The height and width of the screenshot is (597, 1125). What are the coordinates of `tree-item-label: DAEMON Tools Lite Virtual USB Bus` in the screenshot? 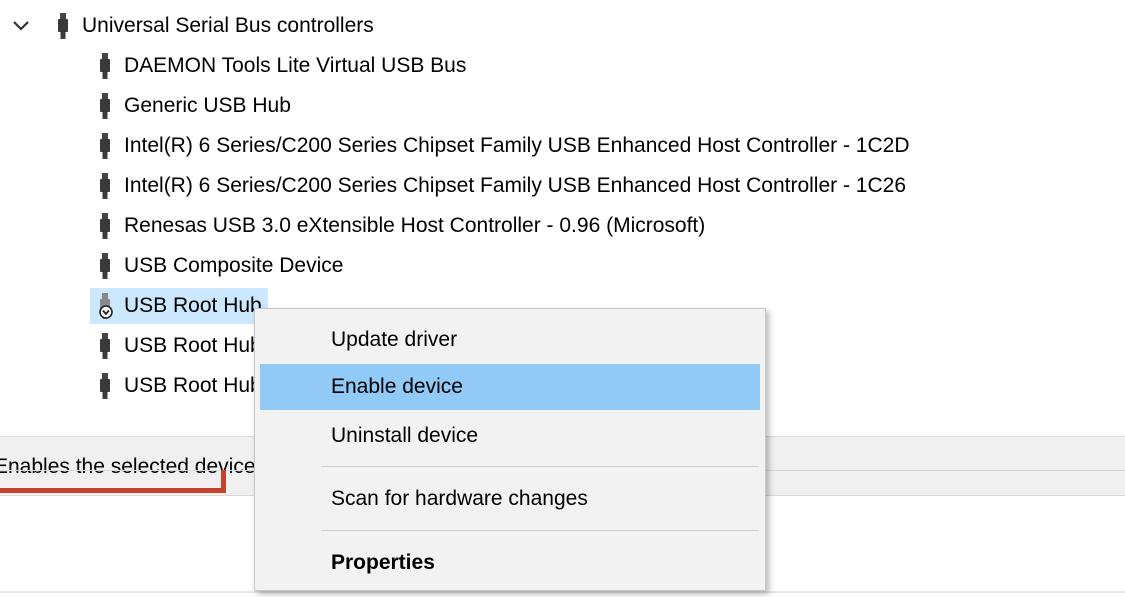 It's located at (295, 65).